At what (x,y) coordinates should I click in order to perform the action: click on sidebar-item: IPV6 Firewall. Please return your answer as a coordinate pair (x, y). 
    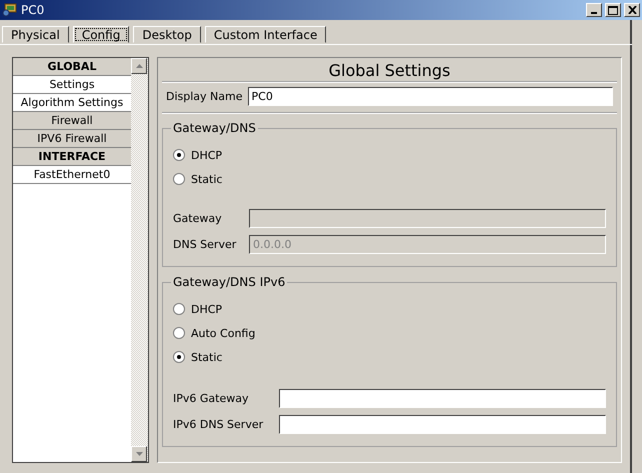
    Looking at the image, I should click on (72, 139).